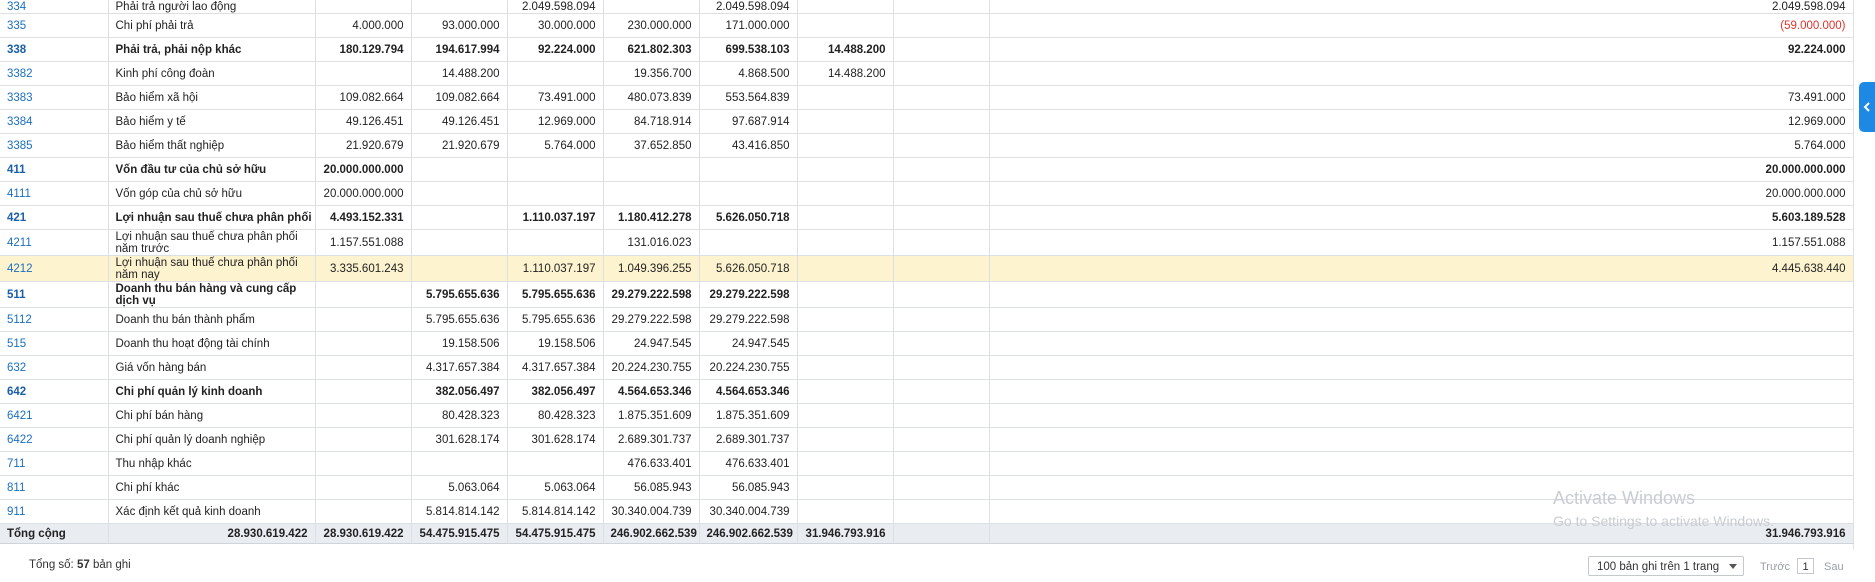  I want to click on table-row: 711 Thu nhập khác 476.633.401 476.633.401, so click(927, 463).